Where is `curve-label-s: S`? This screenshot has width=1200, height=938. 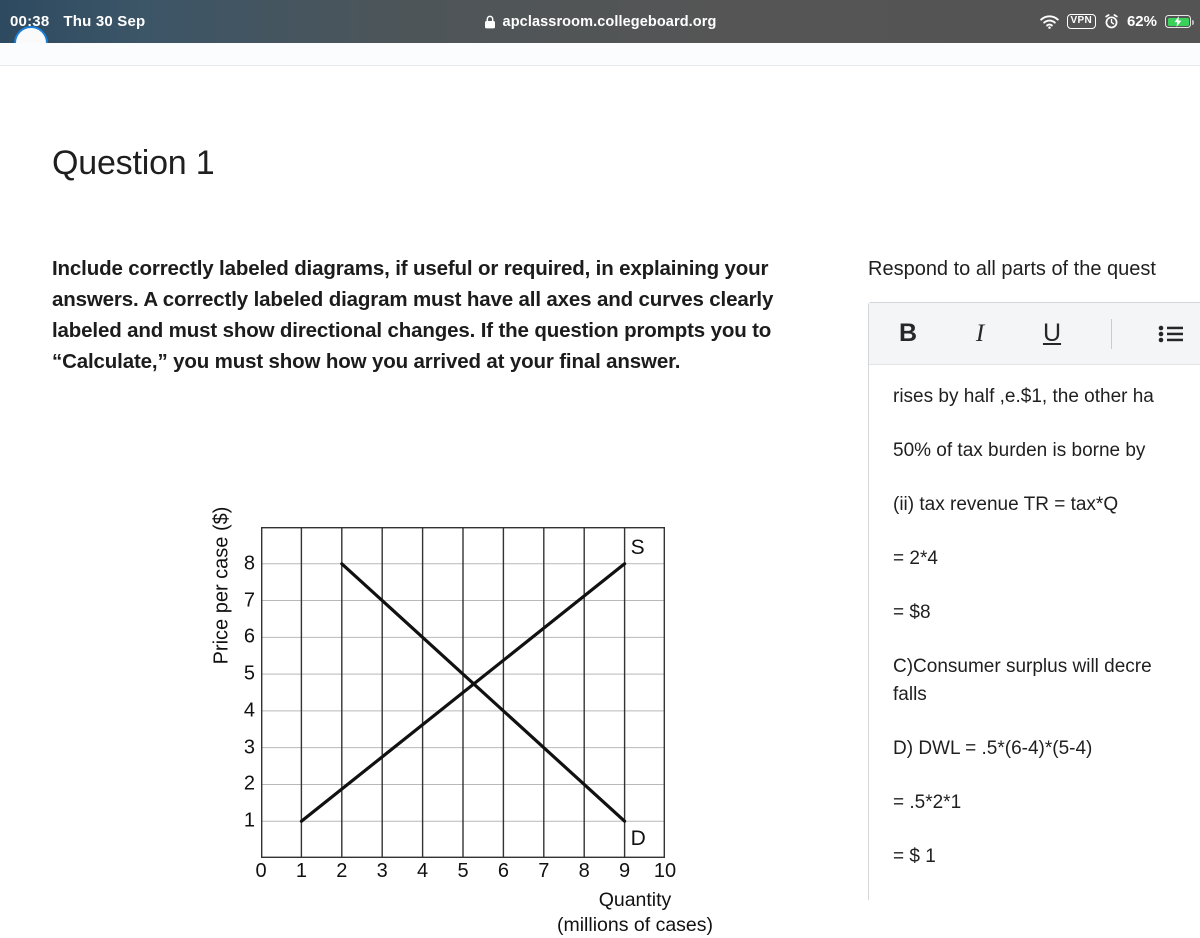
curve-label-s: S is located at coordinates (638, 547).